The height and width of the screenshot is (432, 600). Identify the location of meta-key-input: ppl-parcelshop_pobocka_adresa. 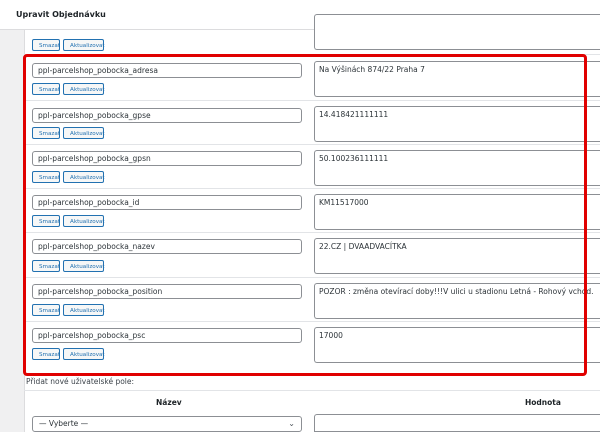
(167, 70).